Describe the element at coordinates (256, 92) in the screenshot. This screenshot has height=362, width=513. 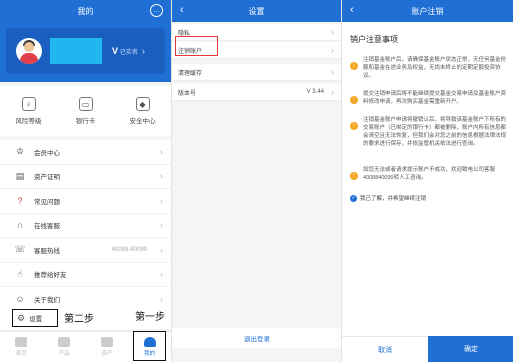
I see `settings-row-version: 版本号 V 3.44 ›` at that location.